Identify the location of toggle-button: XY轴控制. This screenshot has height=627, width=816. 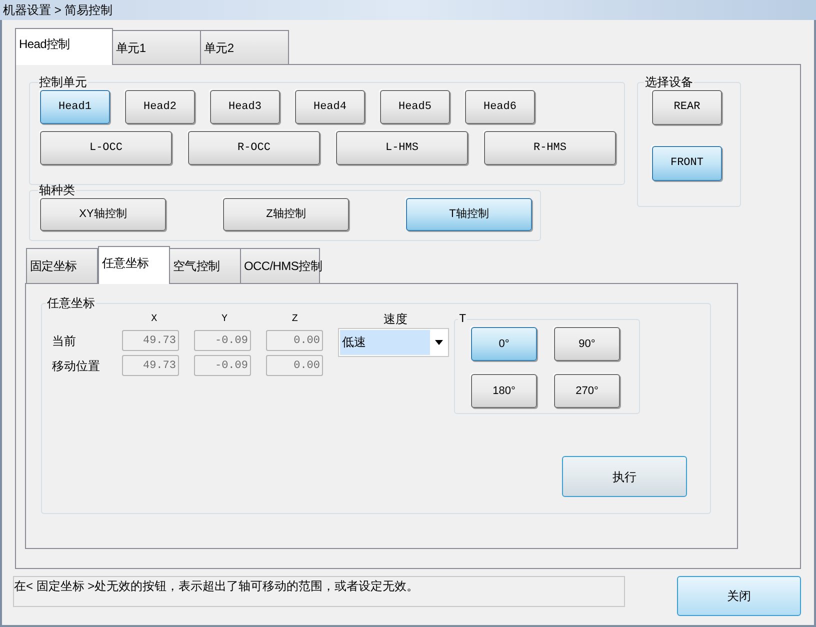
(103, 214).